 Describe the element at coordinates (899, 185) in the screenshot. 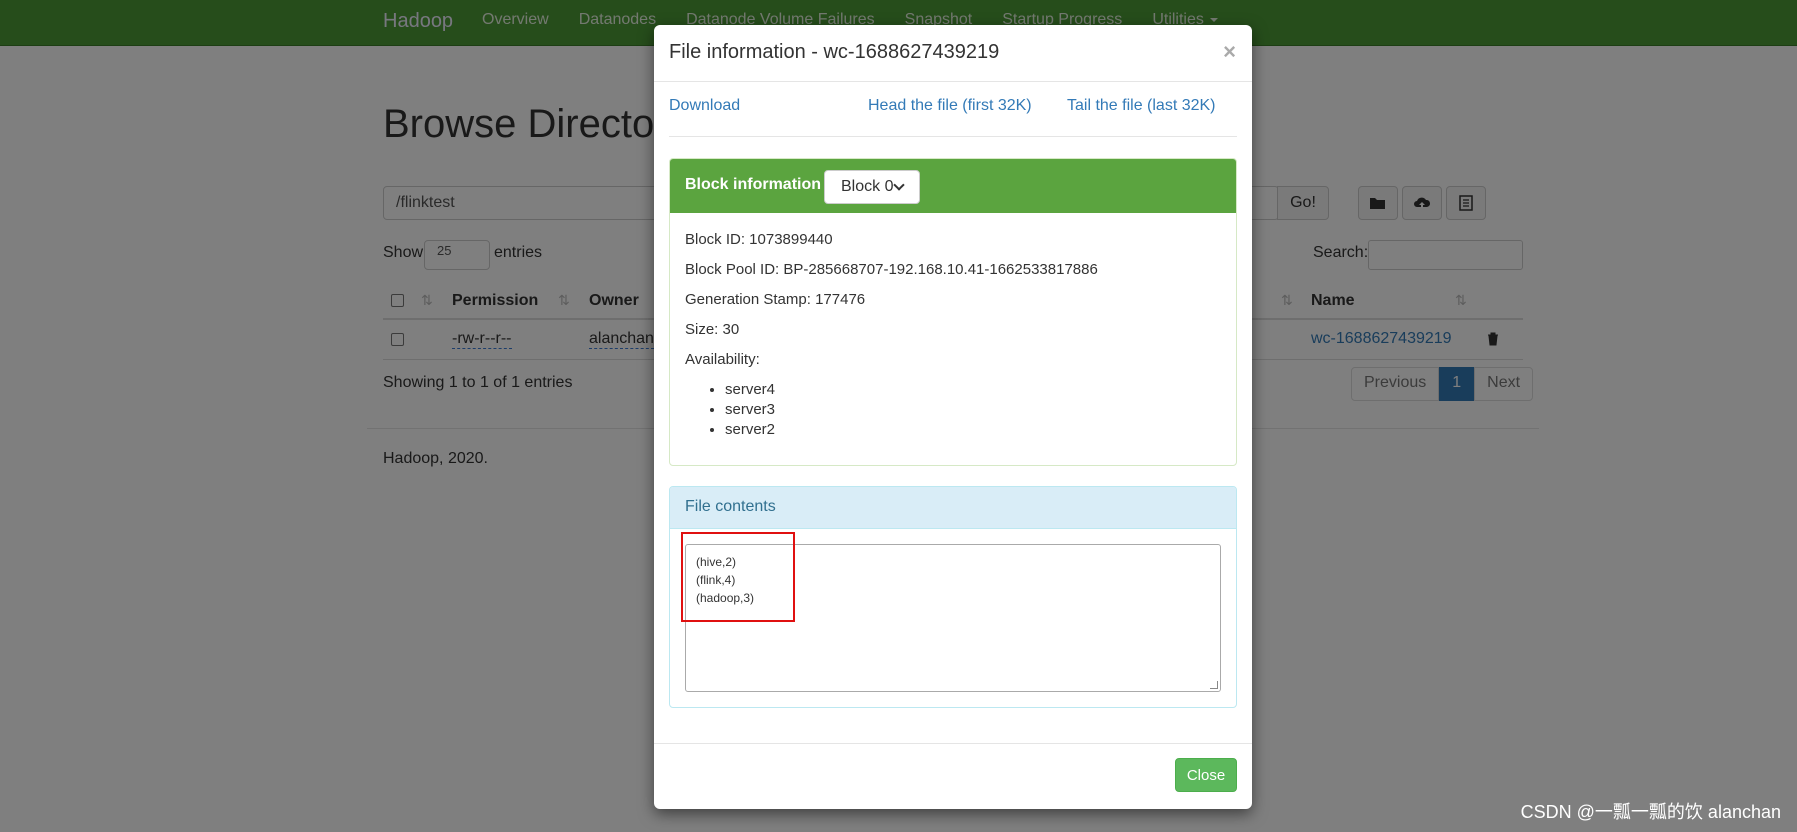

I see `chevron-down-icon` at that location.